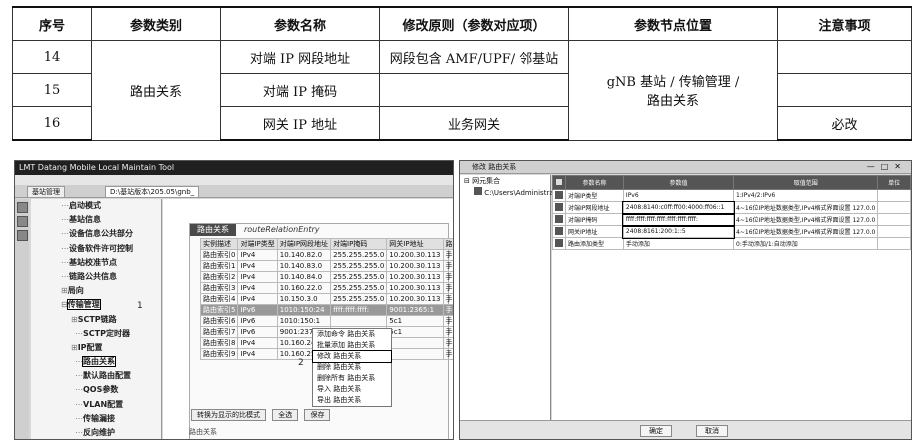 Image resolution: width=924 pixels, height=443 pixels. What do you see at coordinates (140, 306) in the screenshot?
I see `step-marker-1: 1` at bounding box center [140, 306].